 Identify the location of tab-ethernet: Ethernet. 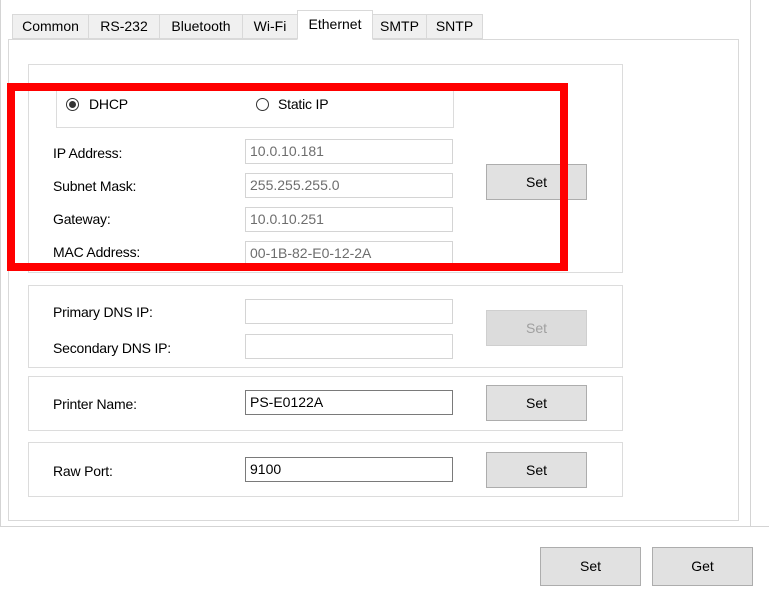
(335, 25).